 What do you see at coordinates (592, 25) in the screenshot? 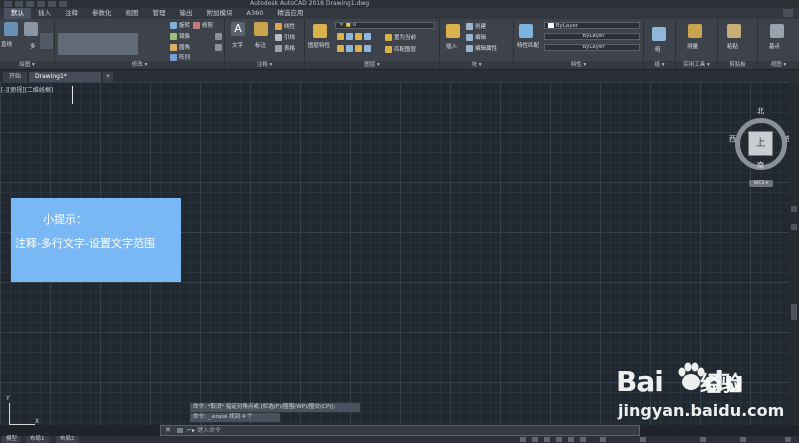
I see `color-dropdown: ByLayer` at bounding box center [592, 25].